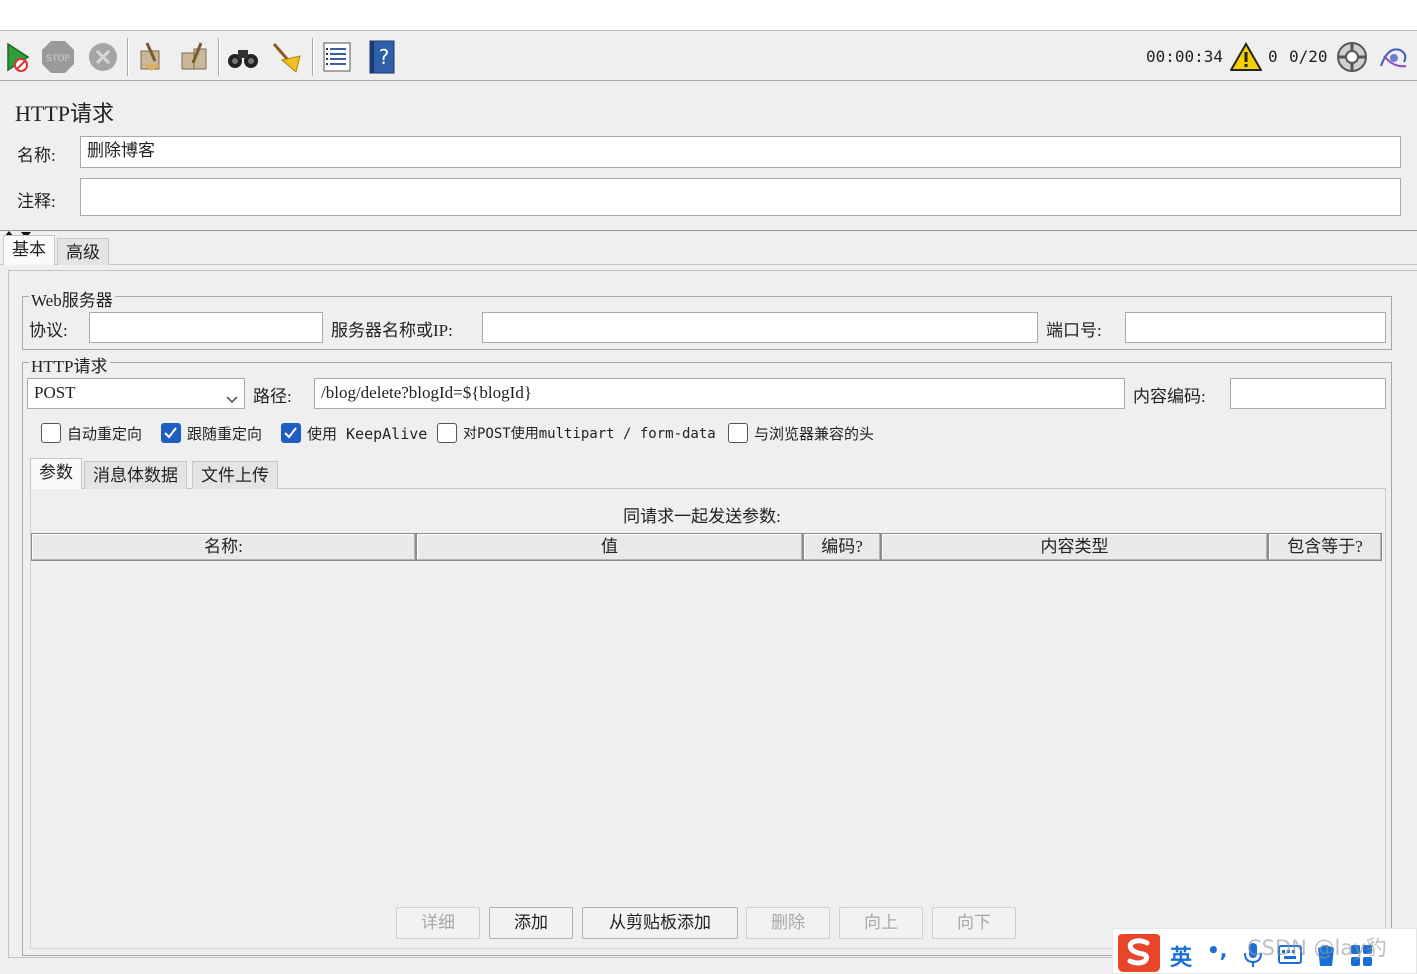 Image resolution: width=1417 pixels, height=974 pixels. I want to click on name-input: 删除博客, so click(740, 152).